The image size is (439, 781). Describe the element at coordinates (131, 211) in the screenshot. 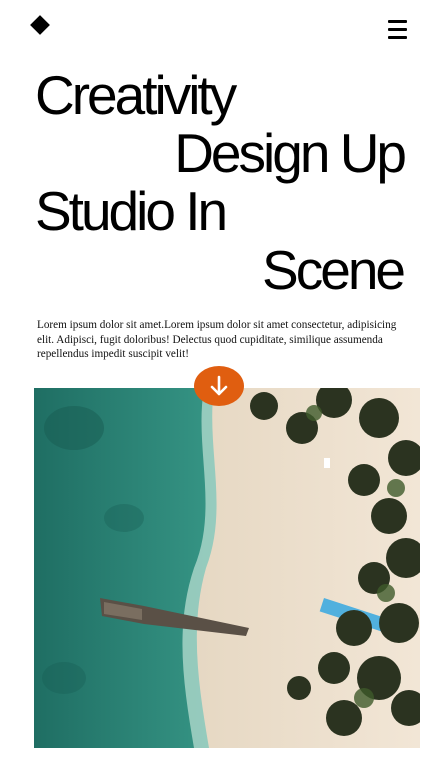

I see `headline-line-3: Studio In` at that location.